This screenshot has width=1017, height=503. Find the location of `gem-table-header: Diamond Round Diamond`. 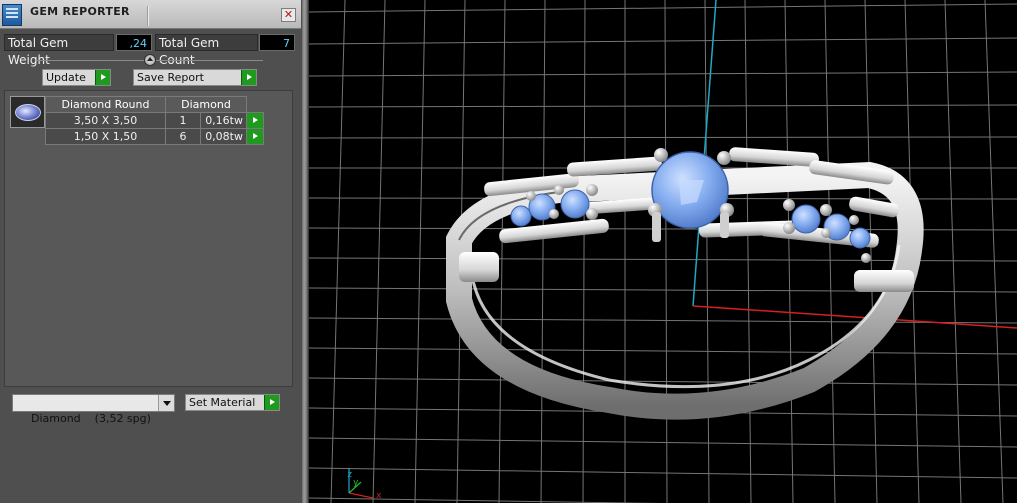

gem-table-header: Diamond Round Diamond is located at coordinates (154, 104).